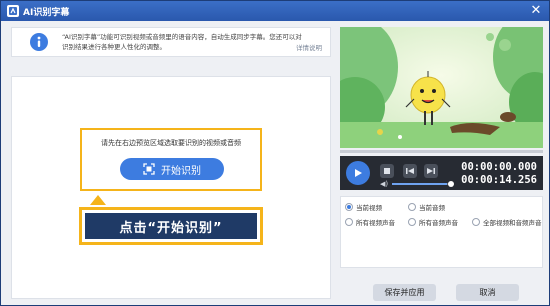  I want to click on start-recognition-label: 开始识别, so click(181, 171).